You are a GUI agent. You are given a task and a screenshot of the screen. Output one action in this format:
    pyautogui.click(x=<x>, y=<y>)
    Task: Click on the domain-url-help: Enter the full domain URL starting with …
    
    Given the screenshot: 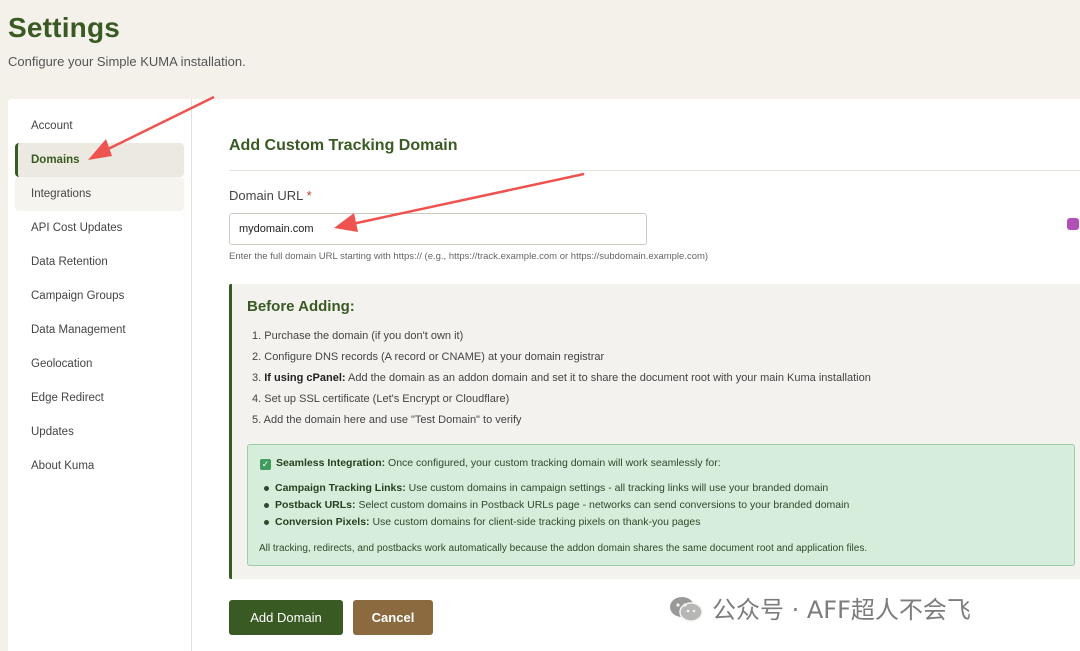 What is the action you would take?
    pyautogui.click(x=469, y=256)
    